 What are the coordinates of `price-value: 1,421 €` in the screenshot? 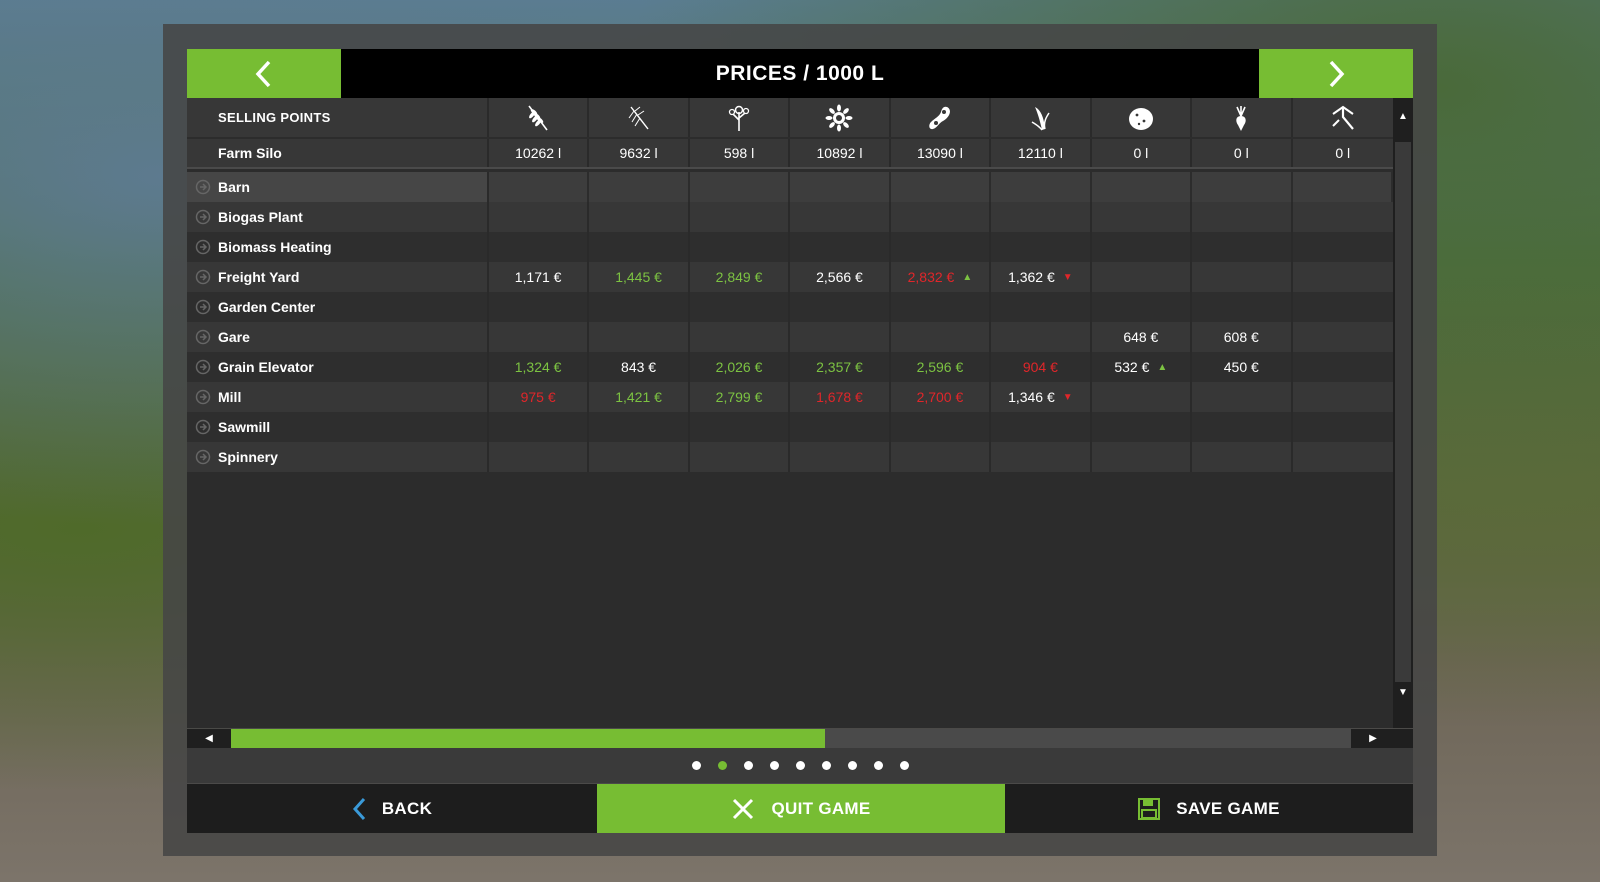 It's located at (638, 397).